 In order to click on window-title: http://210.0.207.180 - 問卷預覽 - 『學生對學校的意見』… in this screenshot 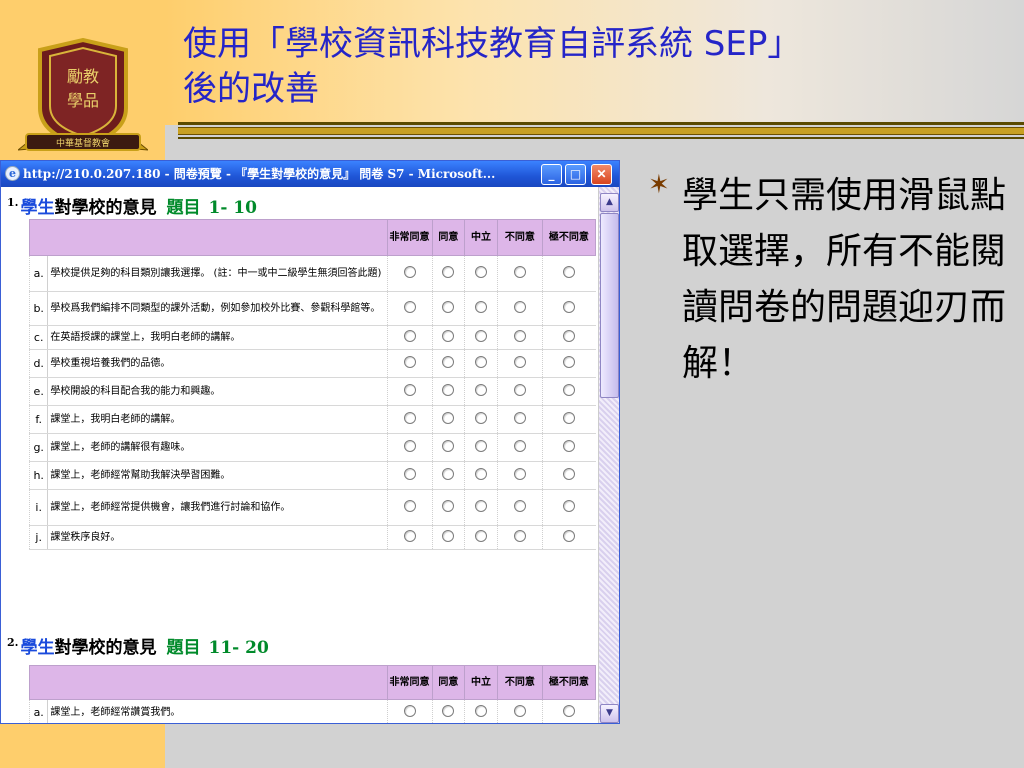, I will do `click(259, 174)`.